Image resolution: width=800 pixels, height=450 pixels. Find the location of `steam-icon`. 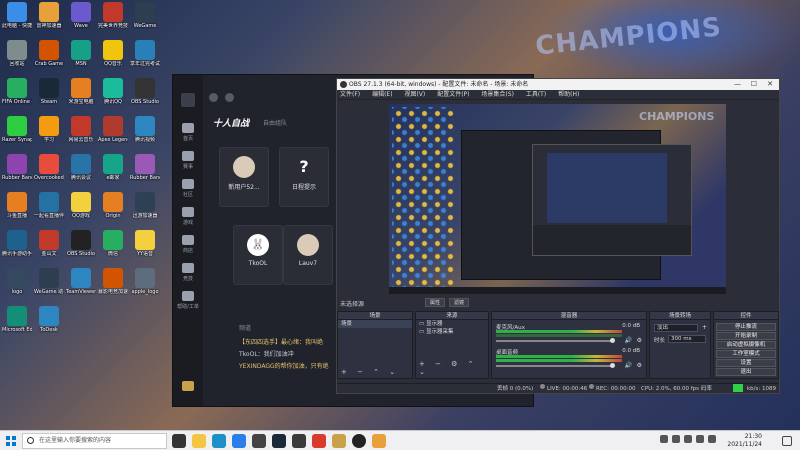

steam-icon is located at coordinates (279, 441).